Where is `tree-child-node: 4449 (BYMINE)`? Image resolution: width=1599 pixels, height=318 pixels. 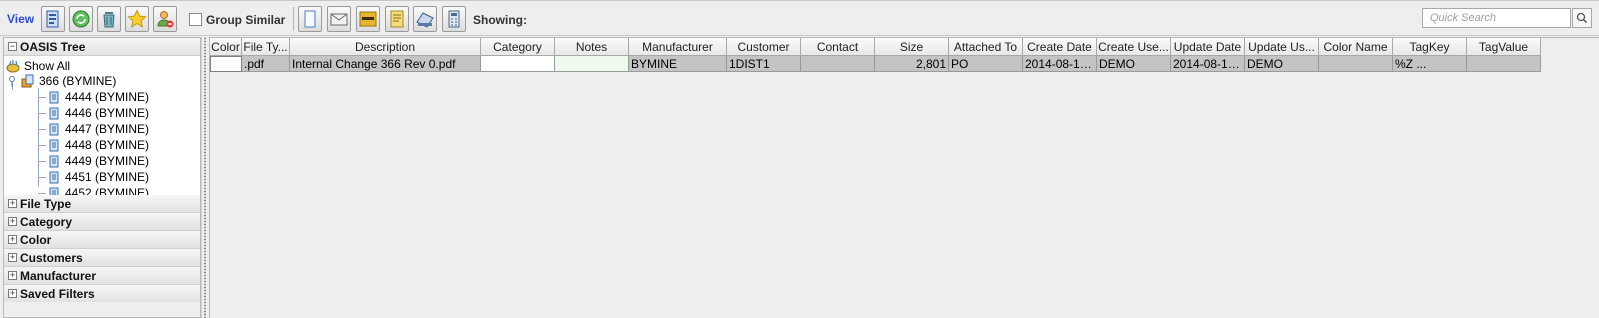 tree-child-node: 4449 (BYMINE) is located at coordinates (93, 161).